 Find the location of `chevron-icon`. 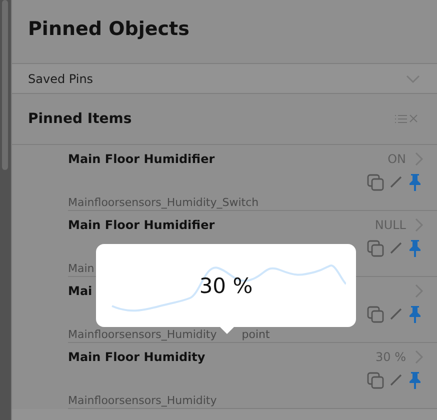

chevron-icon is located at coordinates (413, 78).